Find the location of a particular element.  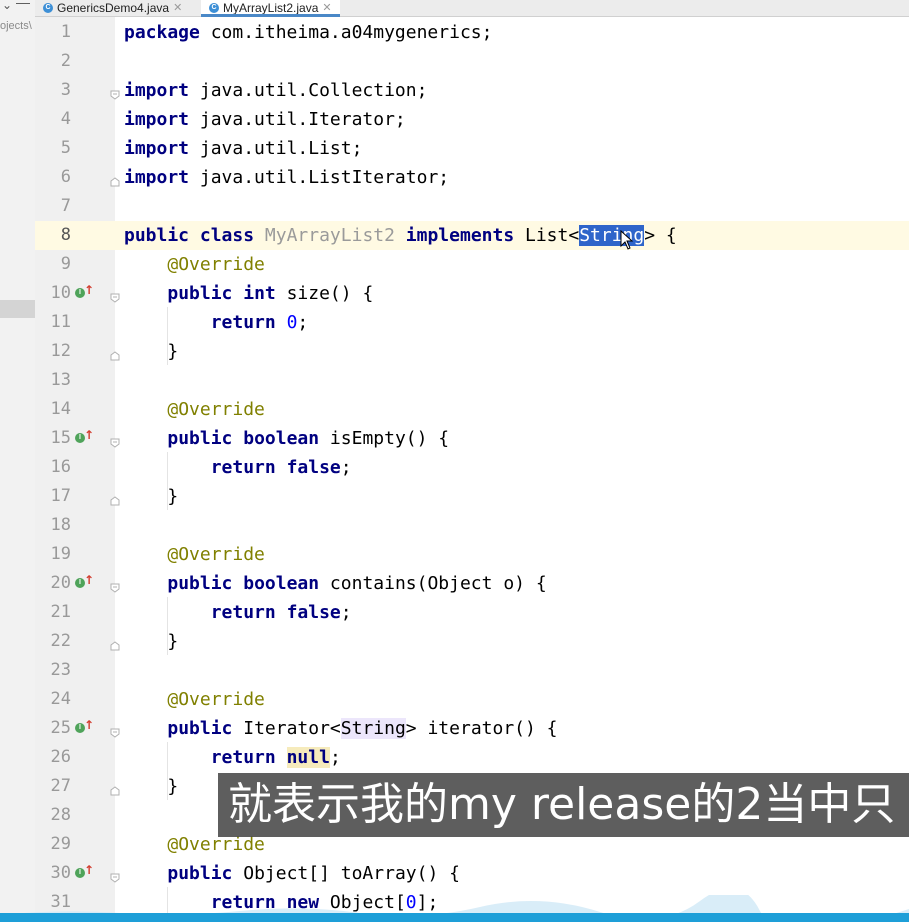

code-line-17: 17 } is located at coordinates (472, 496).